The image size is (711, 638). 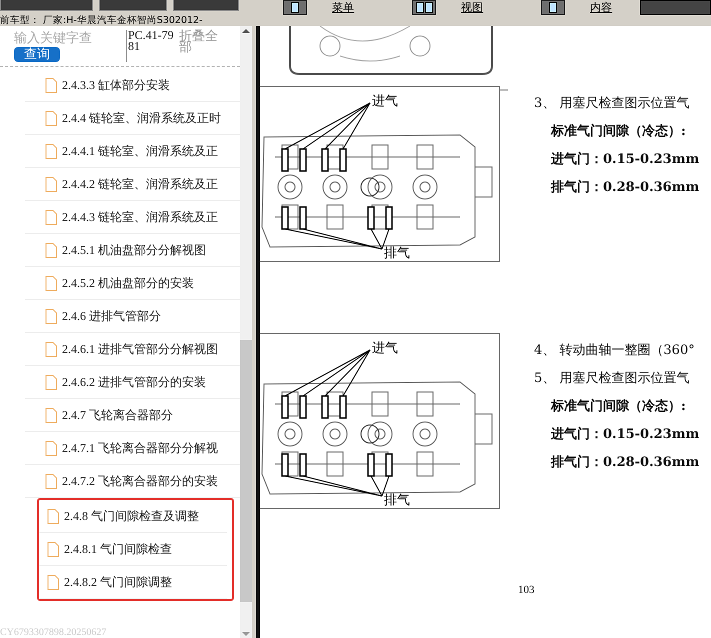 What do you see at coordinates (612, 379) in the screenshot?
I see `instruction-text: 5、 用塞尺检查图示位置气` at bounding box center [612, 379].